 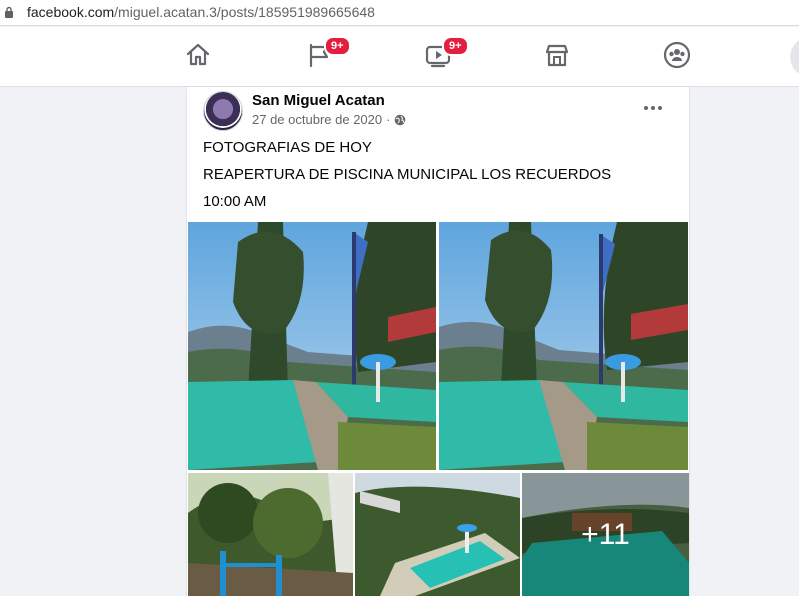 I want to click on globe-icon, so click(x=400, y=119).